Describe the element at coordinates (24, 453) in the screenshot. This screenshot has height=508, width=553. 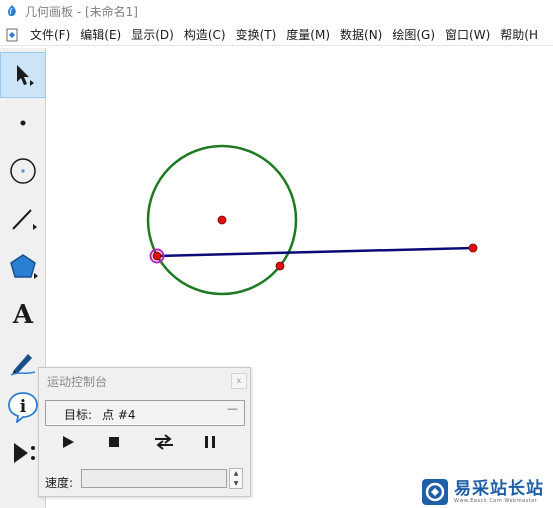
I see `custom-tool-icon` at that location.